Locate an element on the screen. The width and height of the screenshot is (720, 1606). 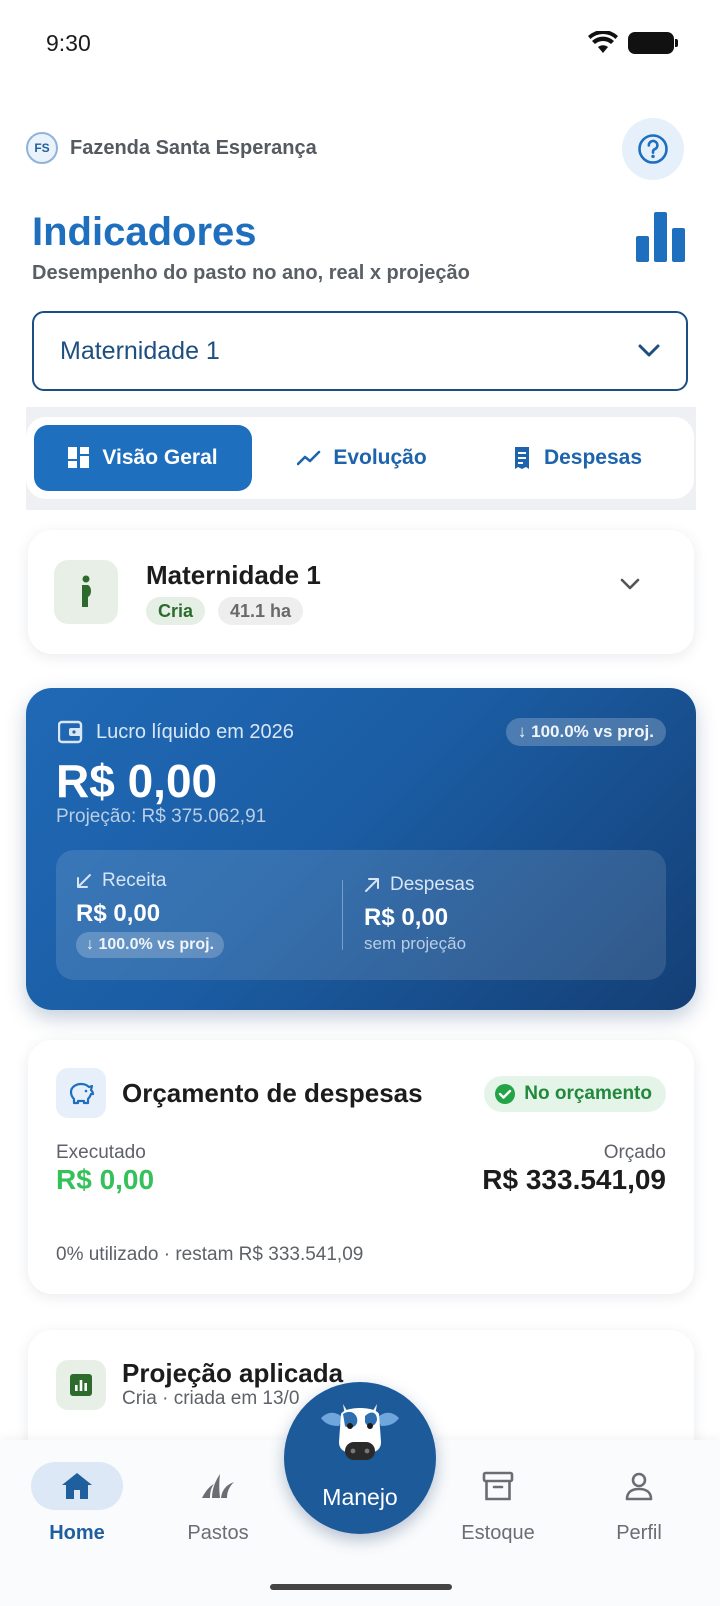
expenses-label: Despesas is located at coordinates (432, 884).